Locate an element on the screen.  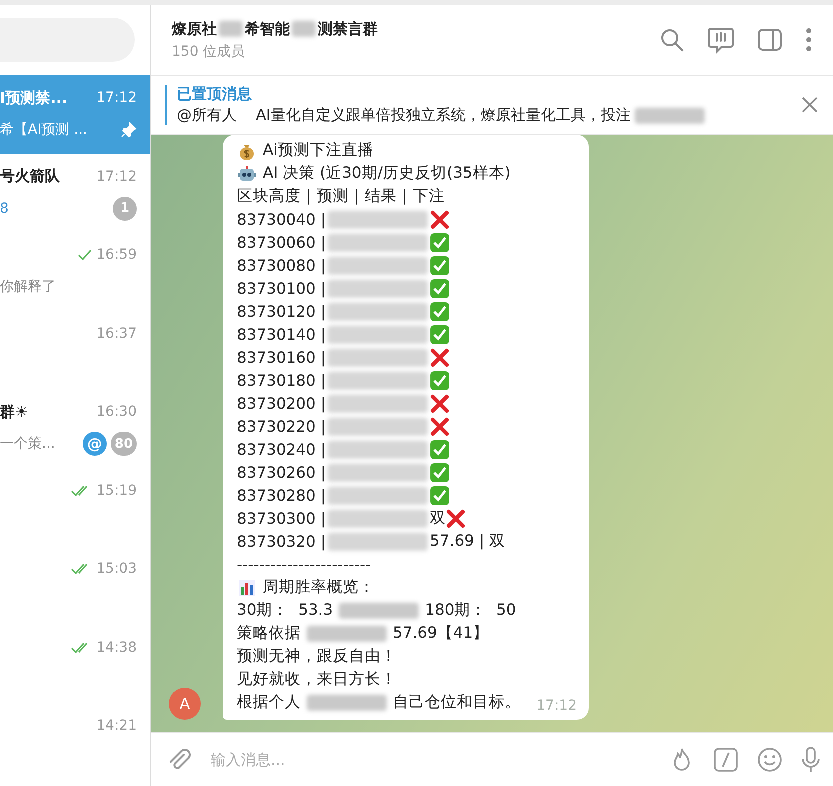
table-row-text: 83730180 | is located at coordinates (281, 381).